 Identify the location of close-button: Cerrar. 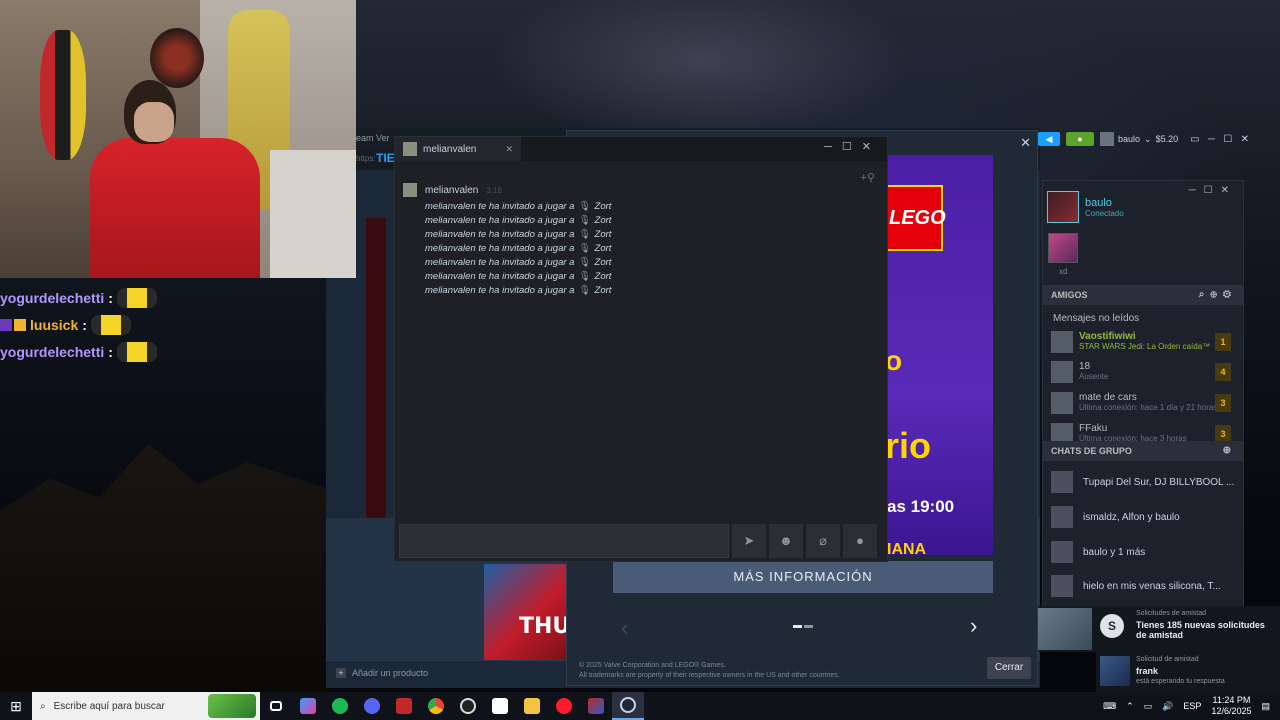
(1009, 668).